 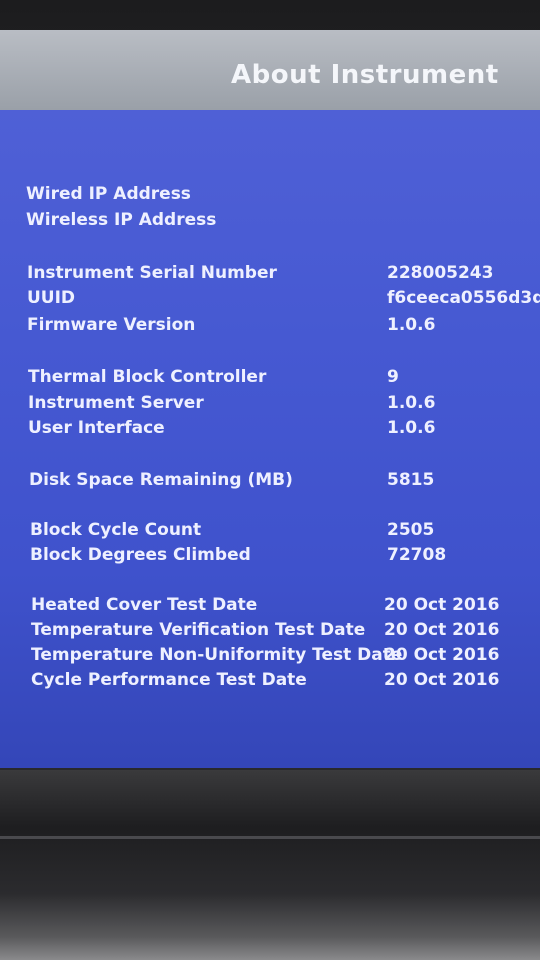 I want to click on uuid-value: f6ceeca0556d3de6, so click(x=463, y=298).